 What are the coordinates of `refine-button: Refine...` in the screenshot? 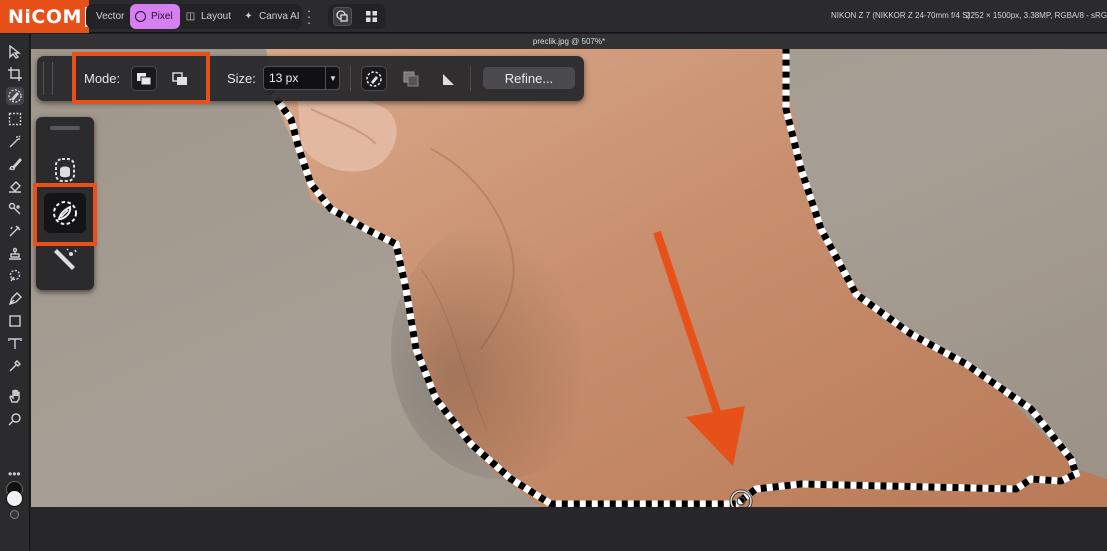 It's located at (529, 78).